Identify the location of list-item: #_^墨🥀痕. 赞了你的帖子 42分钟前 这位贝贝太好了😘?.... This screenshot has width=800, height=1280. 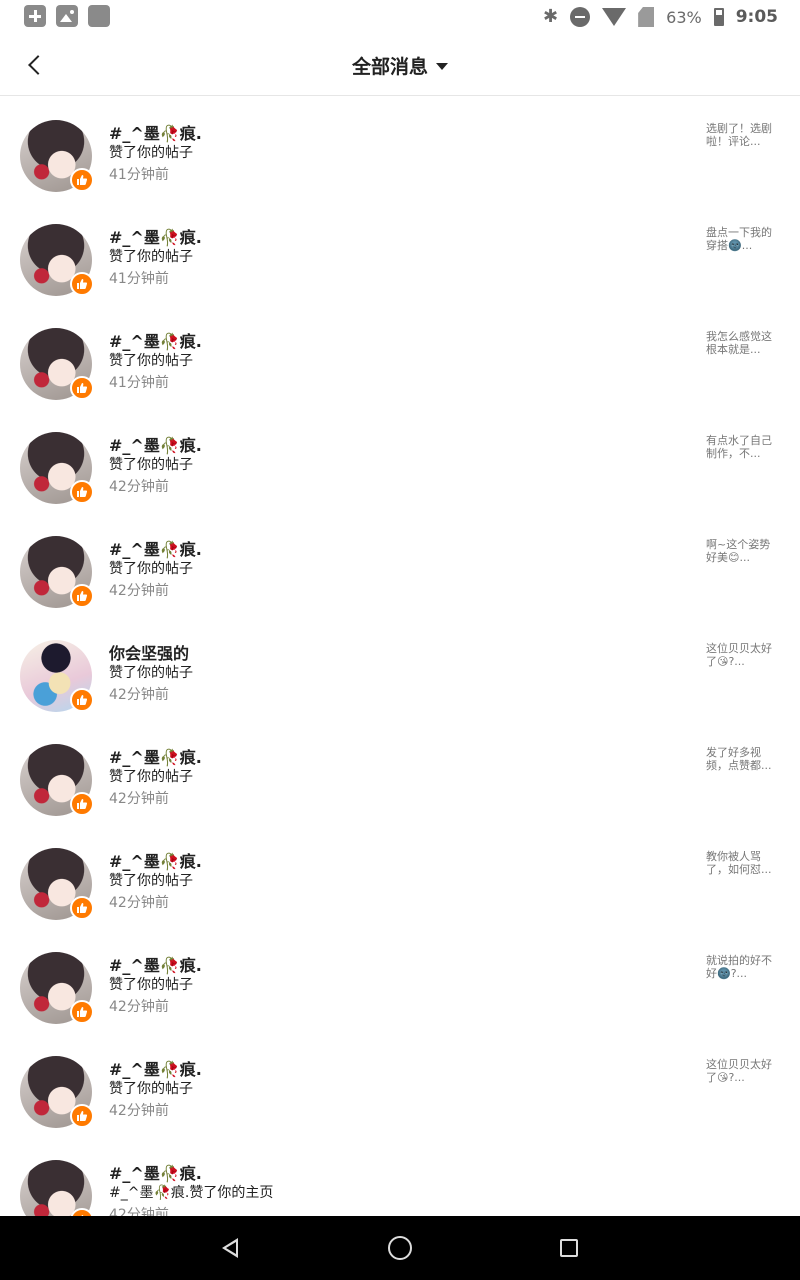
(400, 1084).